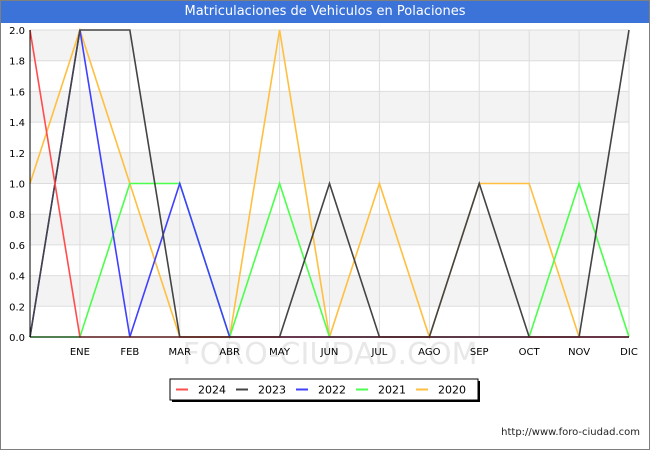  What do you see at coordinates (392, 390) in the screenshot?
I see `legend-label-2021: 2021` at bounding box center [392, 390].